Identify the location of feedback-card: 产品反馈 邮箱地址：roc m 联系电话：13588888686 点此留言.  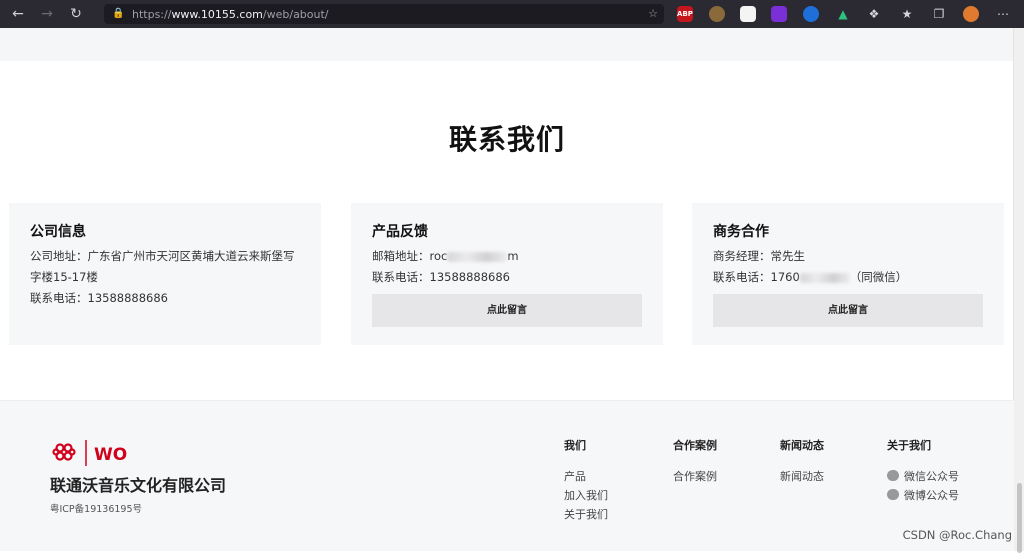
(507, 274).